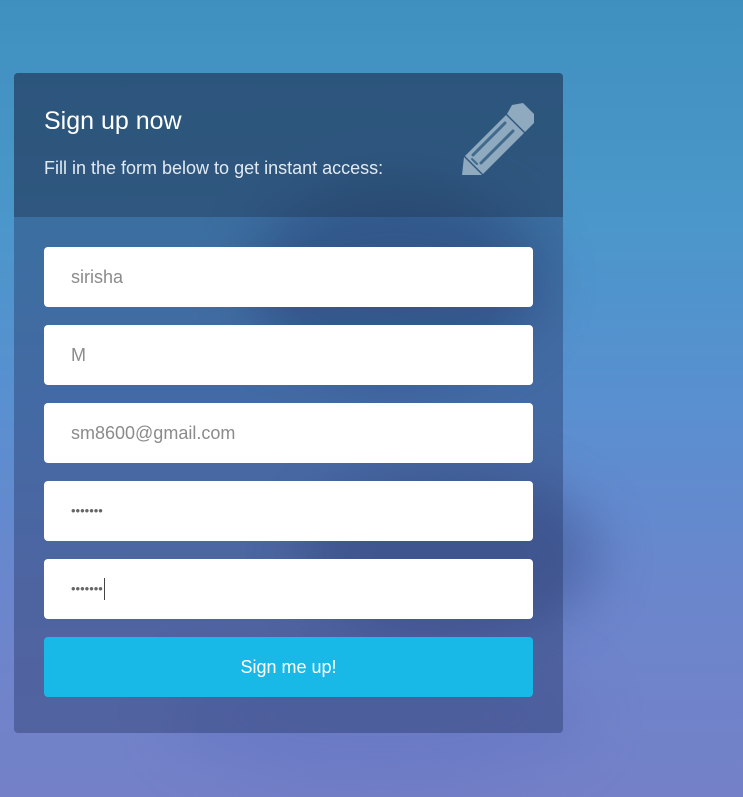 The height and width of the screenshot is (797, 743). I want to click on confirm-password-field: •••••••, so click(288, 589).